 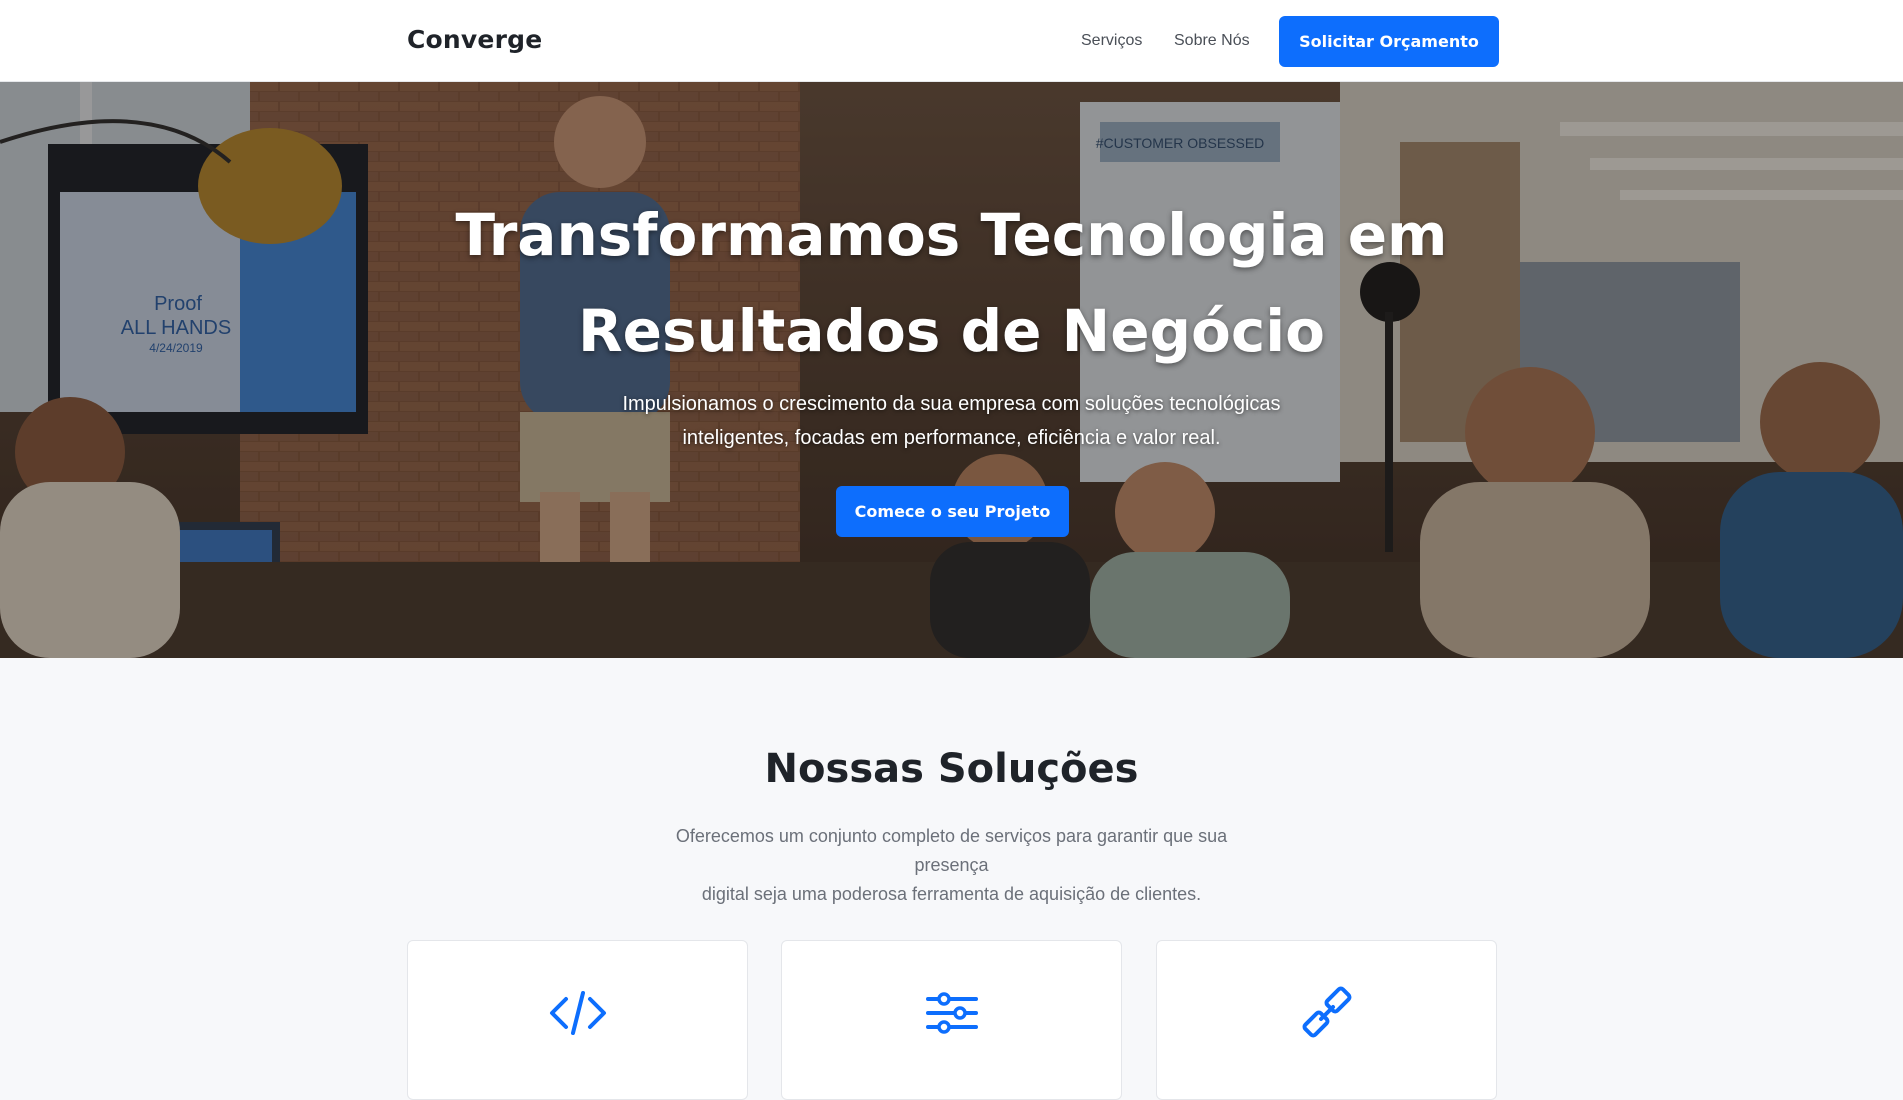 I want to click on solution-card-configuration, so click(x=951, y=1020).